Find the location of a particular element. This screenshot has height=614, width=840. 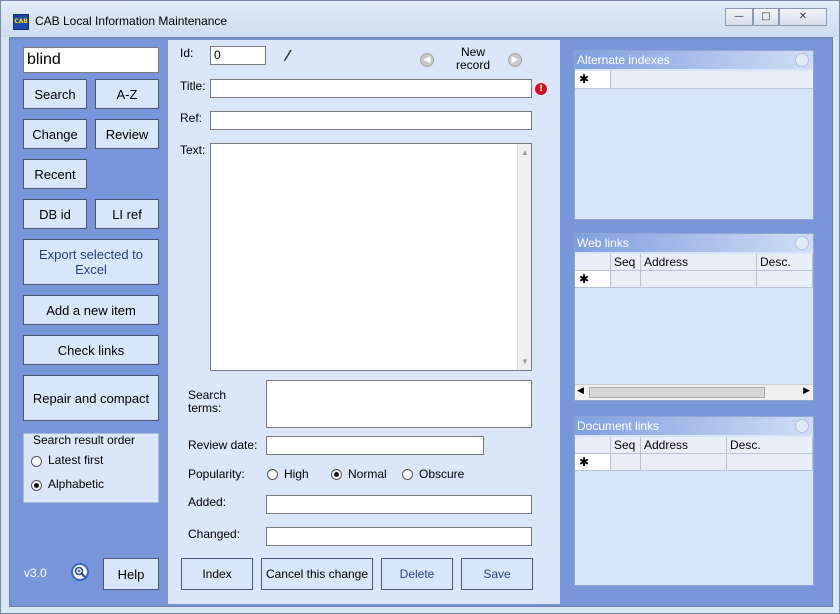

id-field: 0 is located at coordinates (238, 55).